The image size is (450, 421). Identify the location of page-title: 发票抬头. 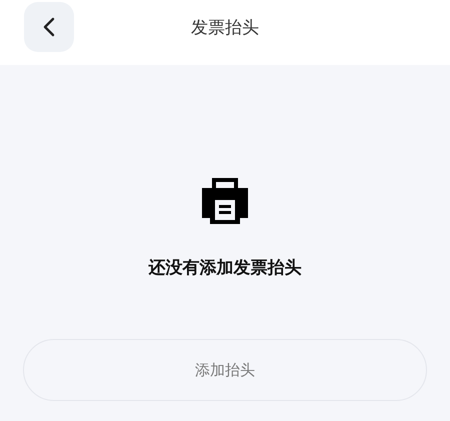
(225, 27).